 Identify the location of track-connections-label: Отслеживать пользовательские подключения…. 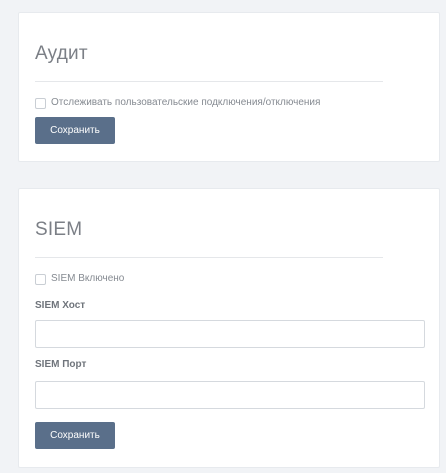
(185, 103).